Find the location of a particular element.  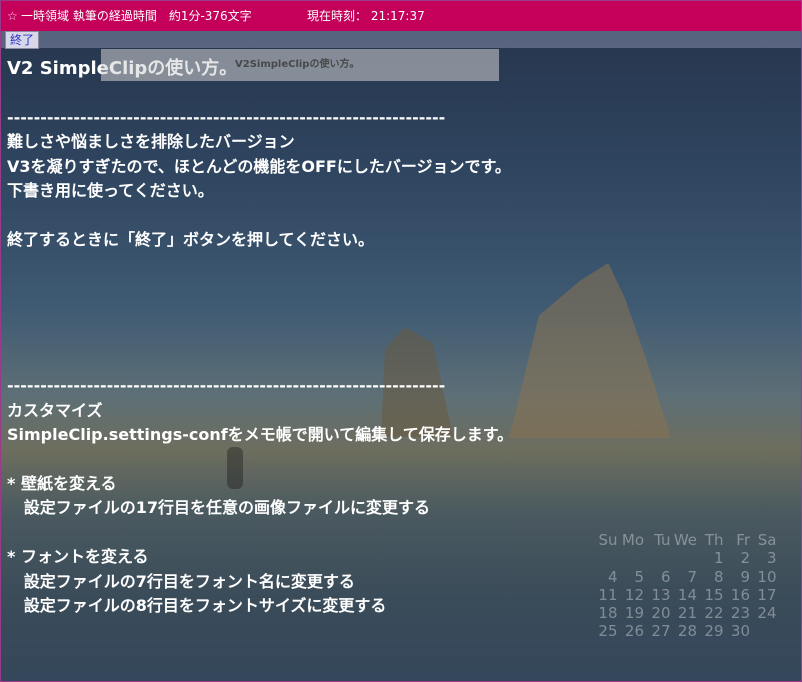

calendar-week-row: 123 is located at coordinates (684, 558).